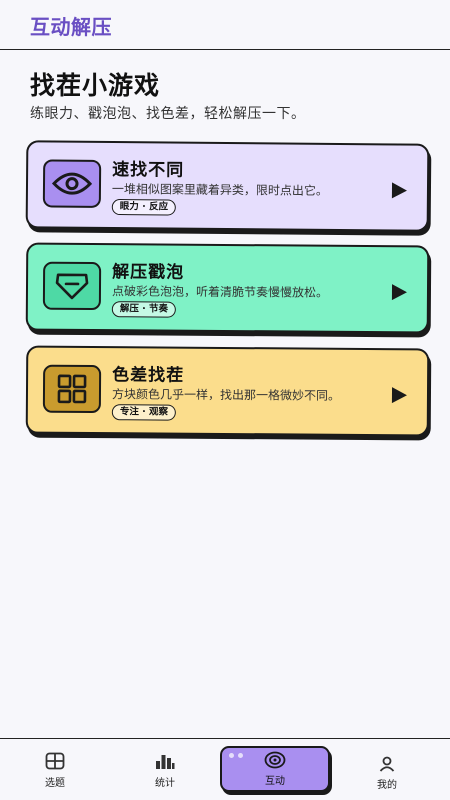  I want to click on tab-label: 选题, so click(55, 783).